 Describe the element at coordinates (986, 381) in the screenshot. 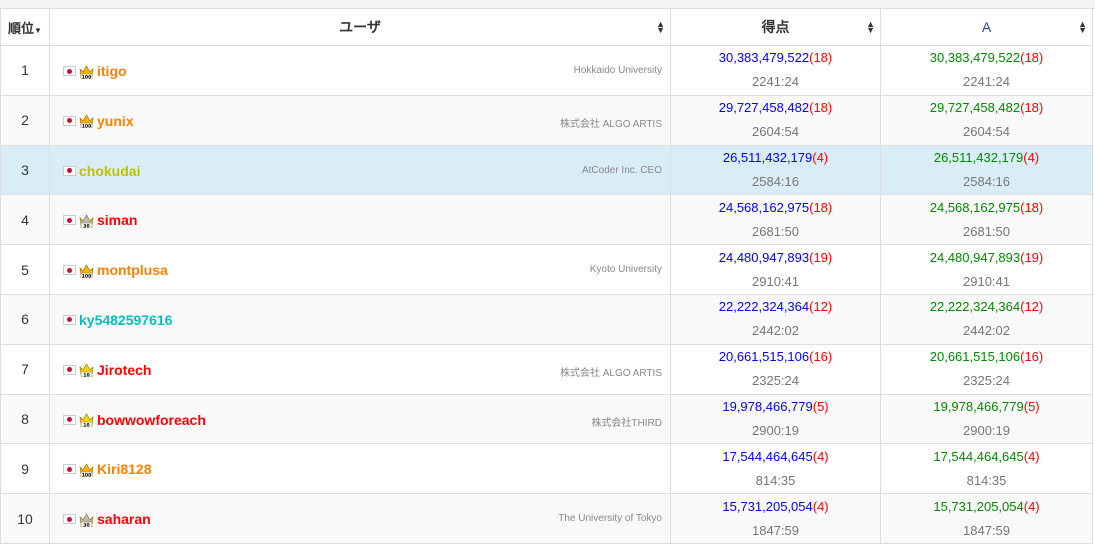

I see `task-a-elapsed-time: 2325:24` at that location.